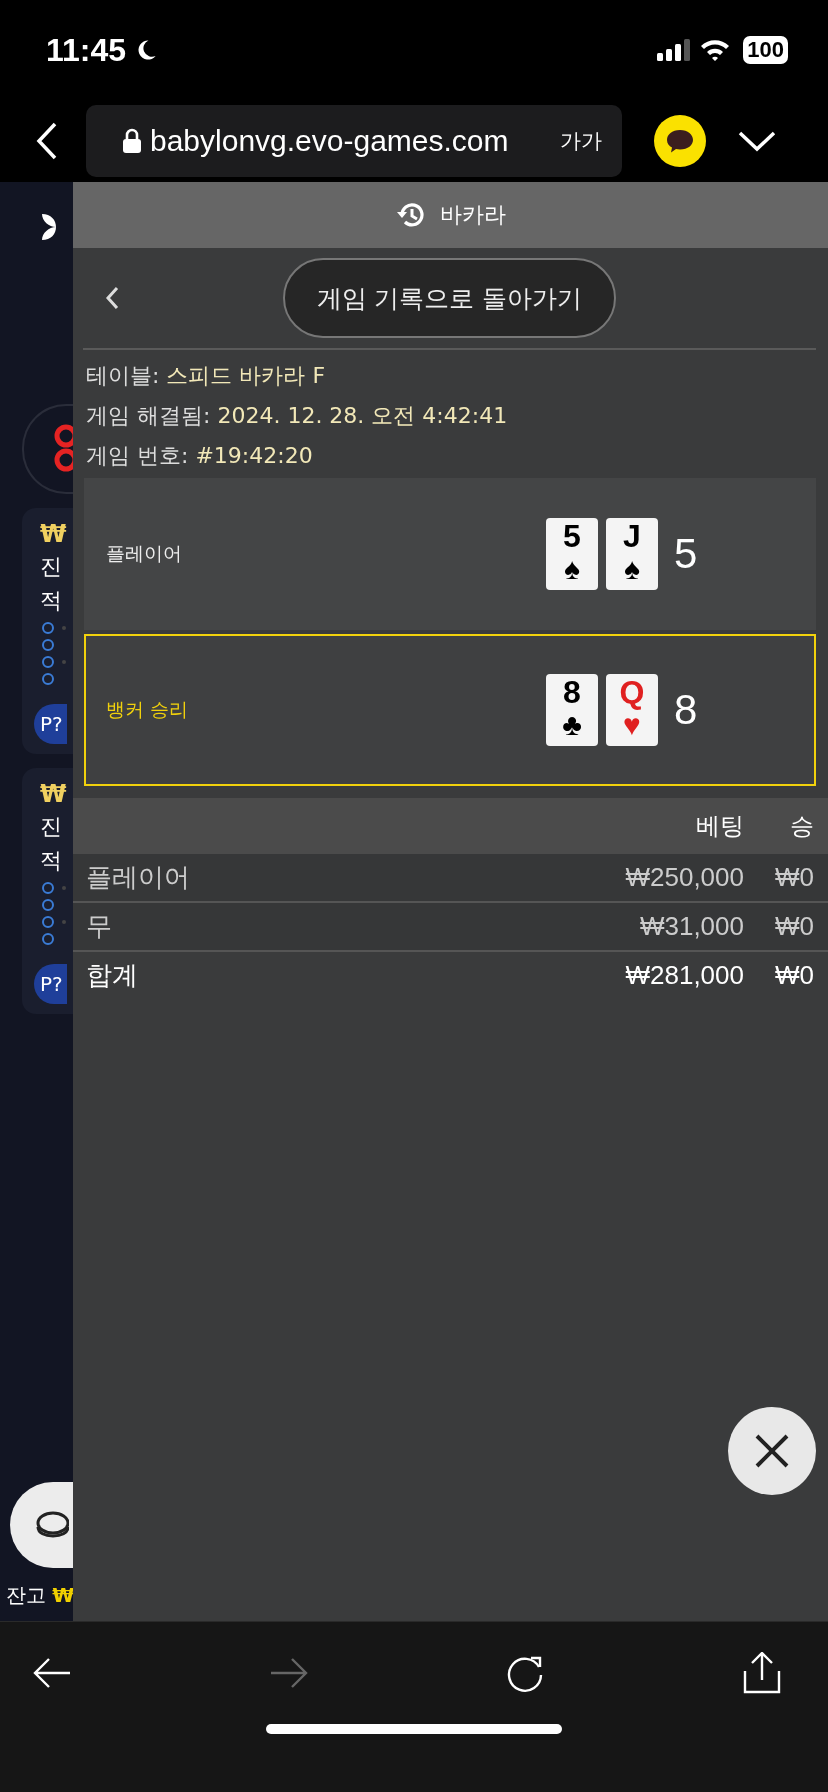  What do you see at coordinates (765, 50) in the screenshot?
I see `battery-icon: 100` at bounding box center [765, 50].